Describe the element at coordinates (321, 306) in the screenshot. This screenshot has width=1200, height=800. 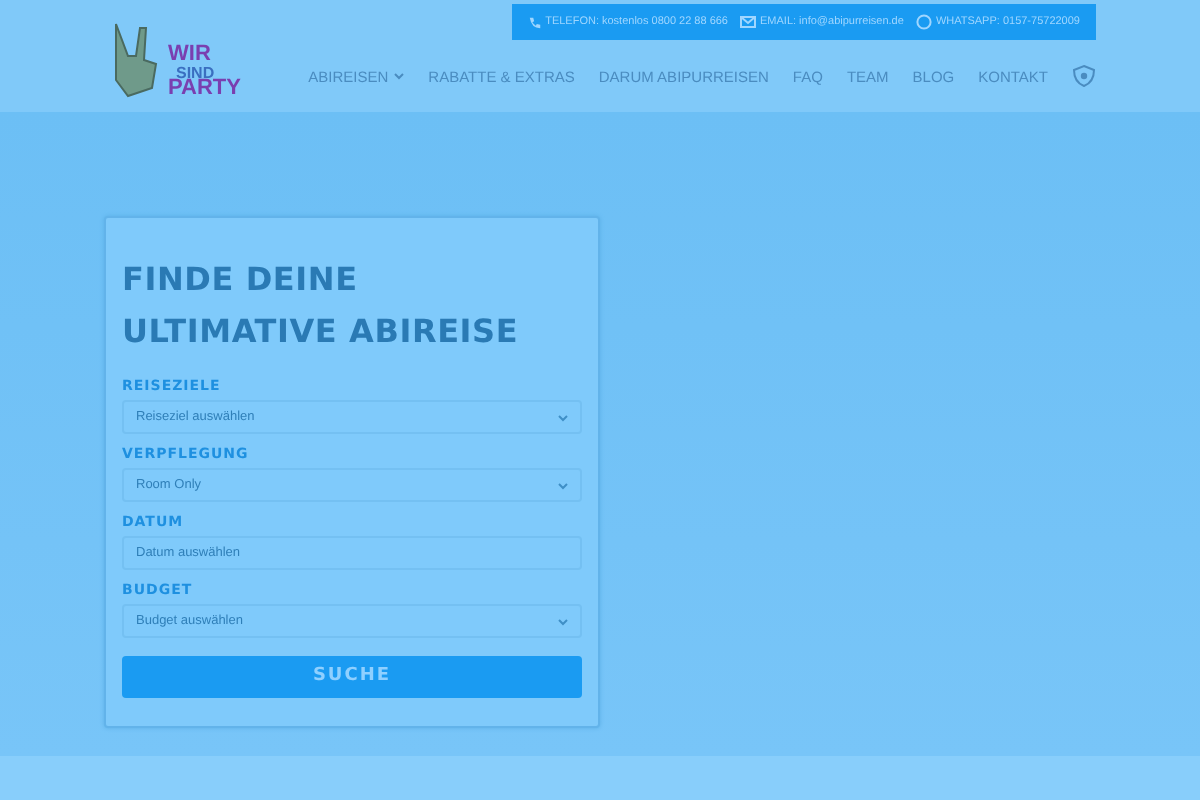
I see `card-title: FINDE DEINE ULTIMATIVE ABIREISE` at that location.